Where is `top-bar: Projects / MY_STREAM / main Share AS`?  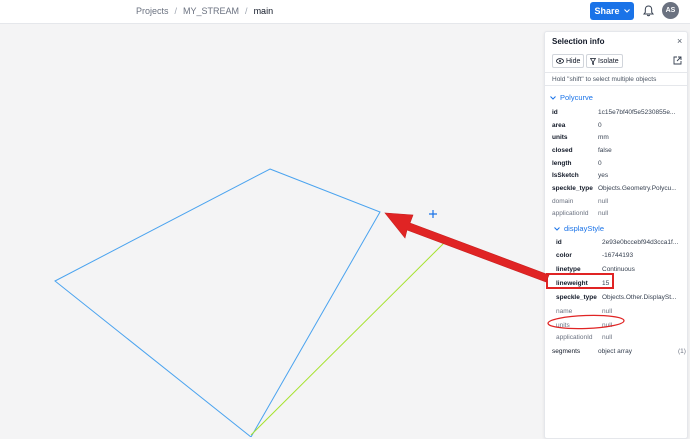 top-bar: Projects / MY_STREAM / main Share AS is located at coordinates (345, 12).